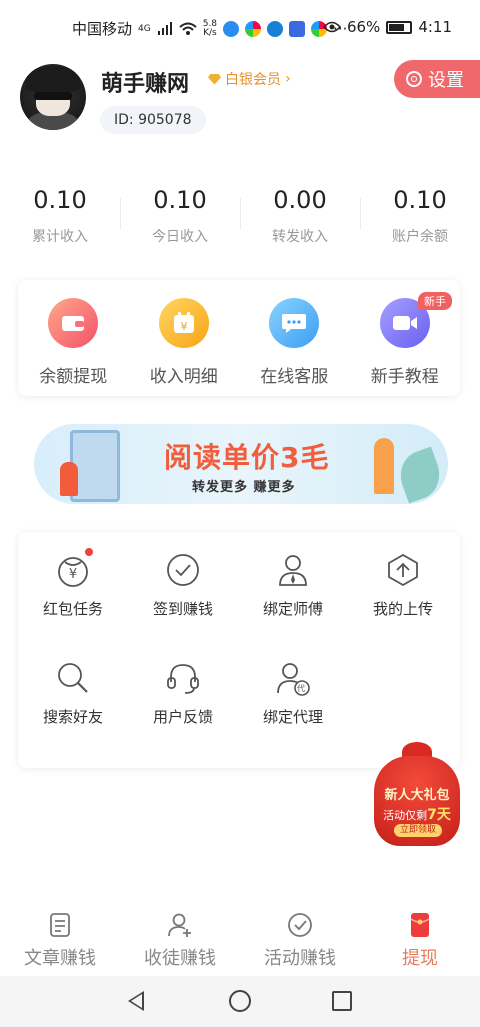  Describe the element at coordinates (420, 475) in the screenshot. I see `leaf-illustration` at that location.